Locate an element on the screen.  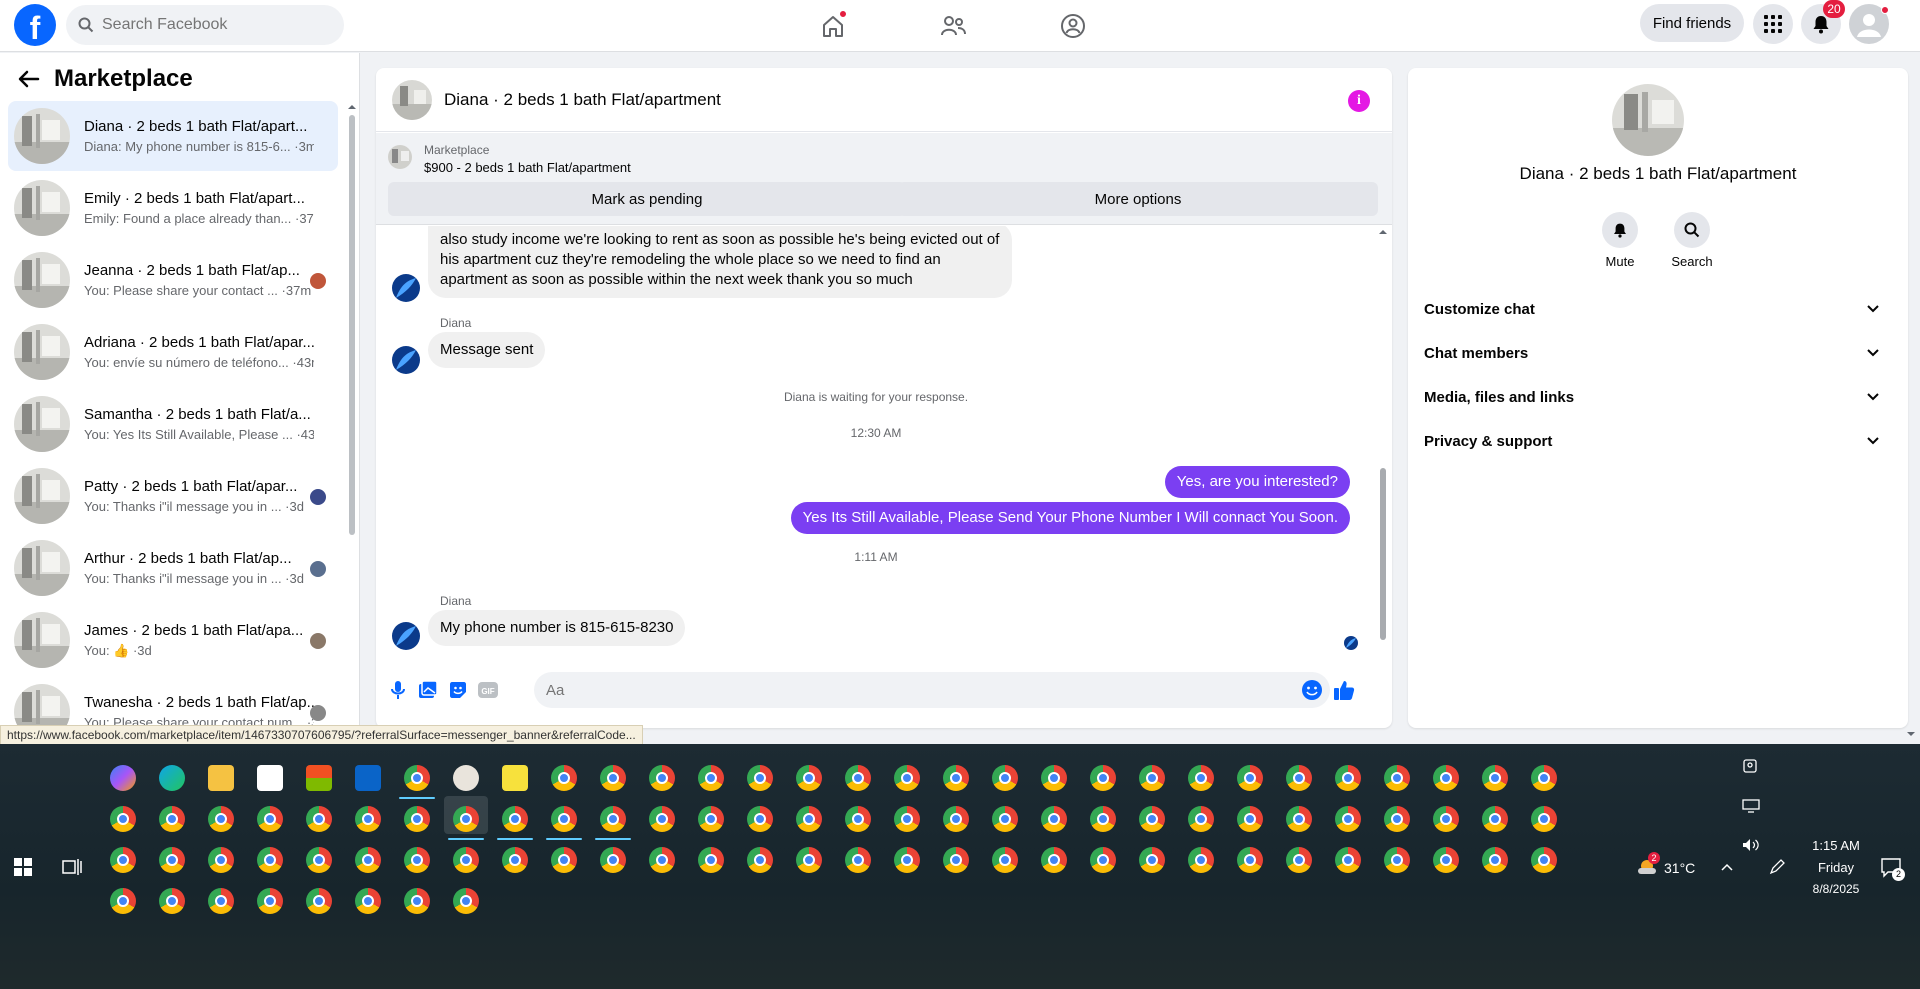
store-icon is located at coordinates (319, 778).